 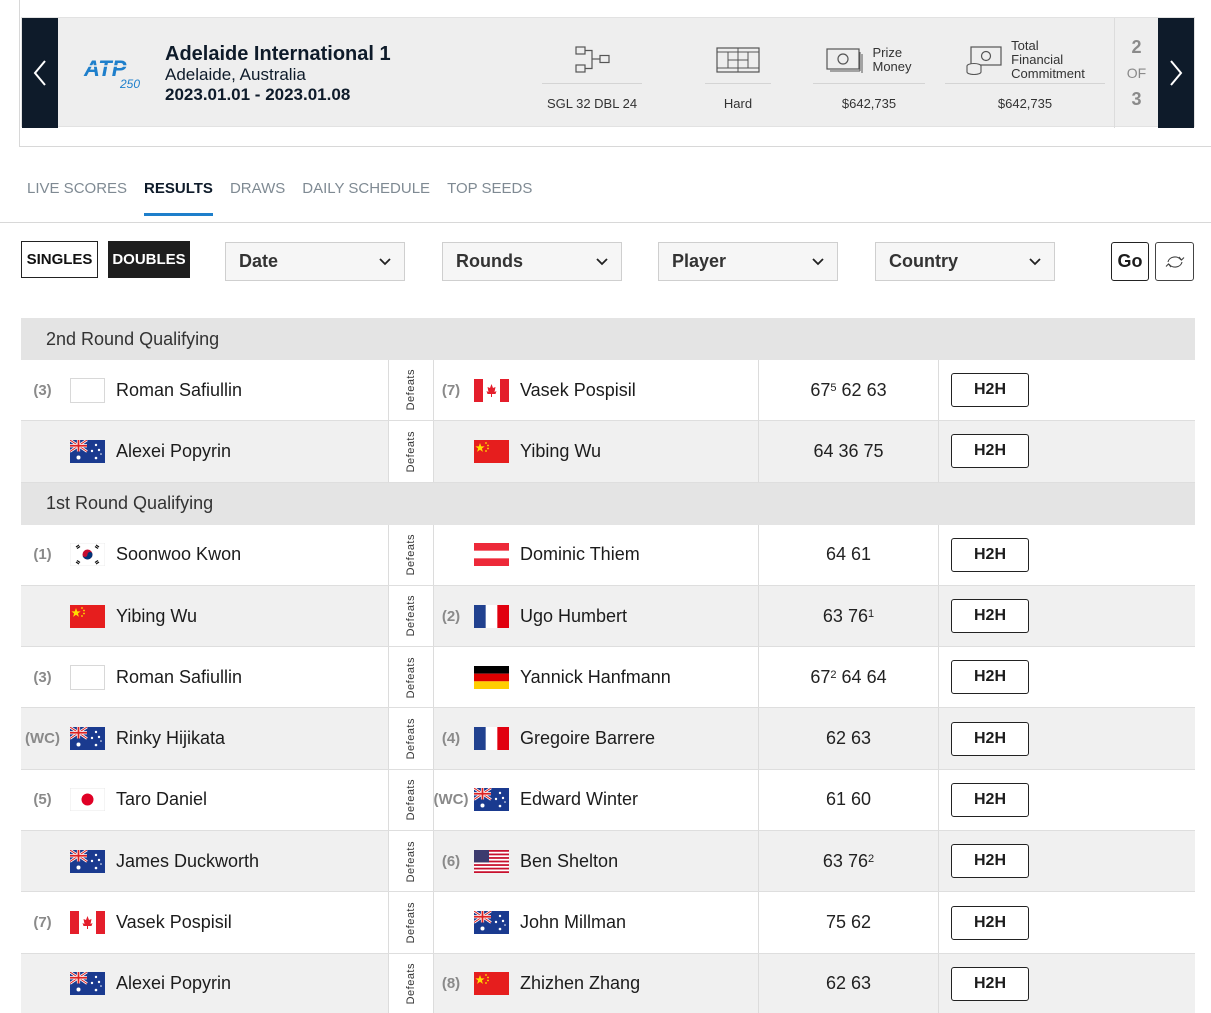 What do you see at coordinates (851, 389) in the screenshot?
I see `set-score: 62` at bounding box center [851, 389].